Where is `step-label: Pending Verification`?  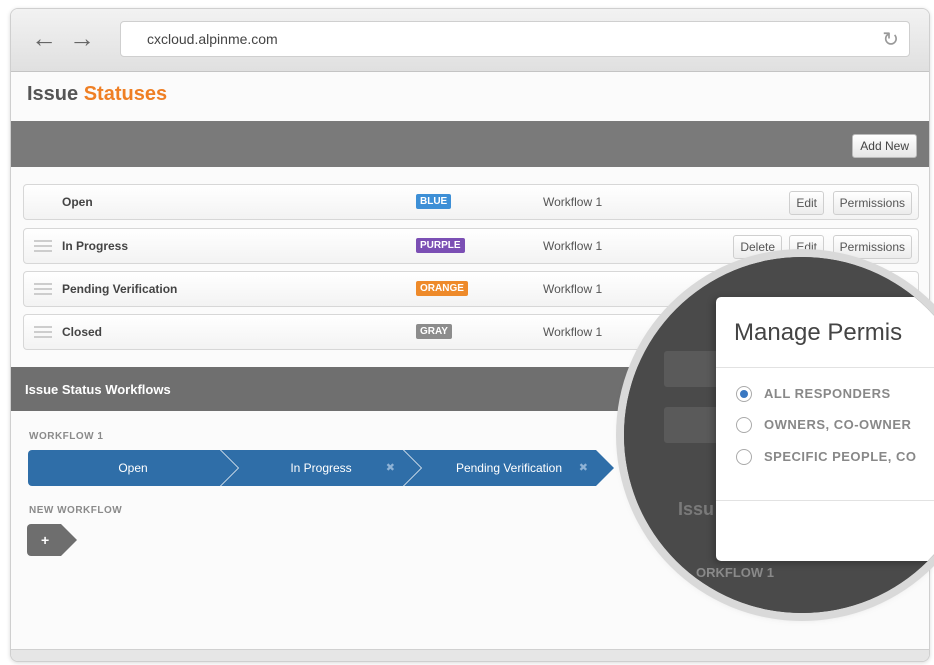
step-label: Pending Verification is located at coordinates (509, 468).